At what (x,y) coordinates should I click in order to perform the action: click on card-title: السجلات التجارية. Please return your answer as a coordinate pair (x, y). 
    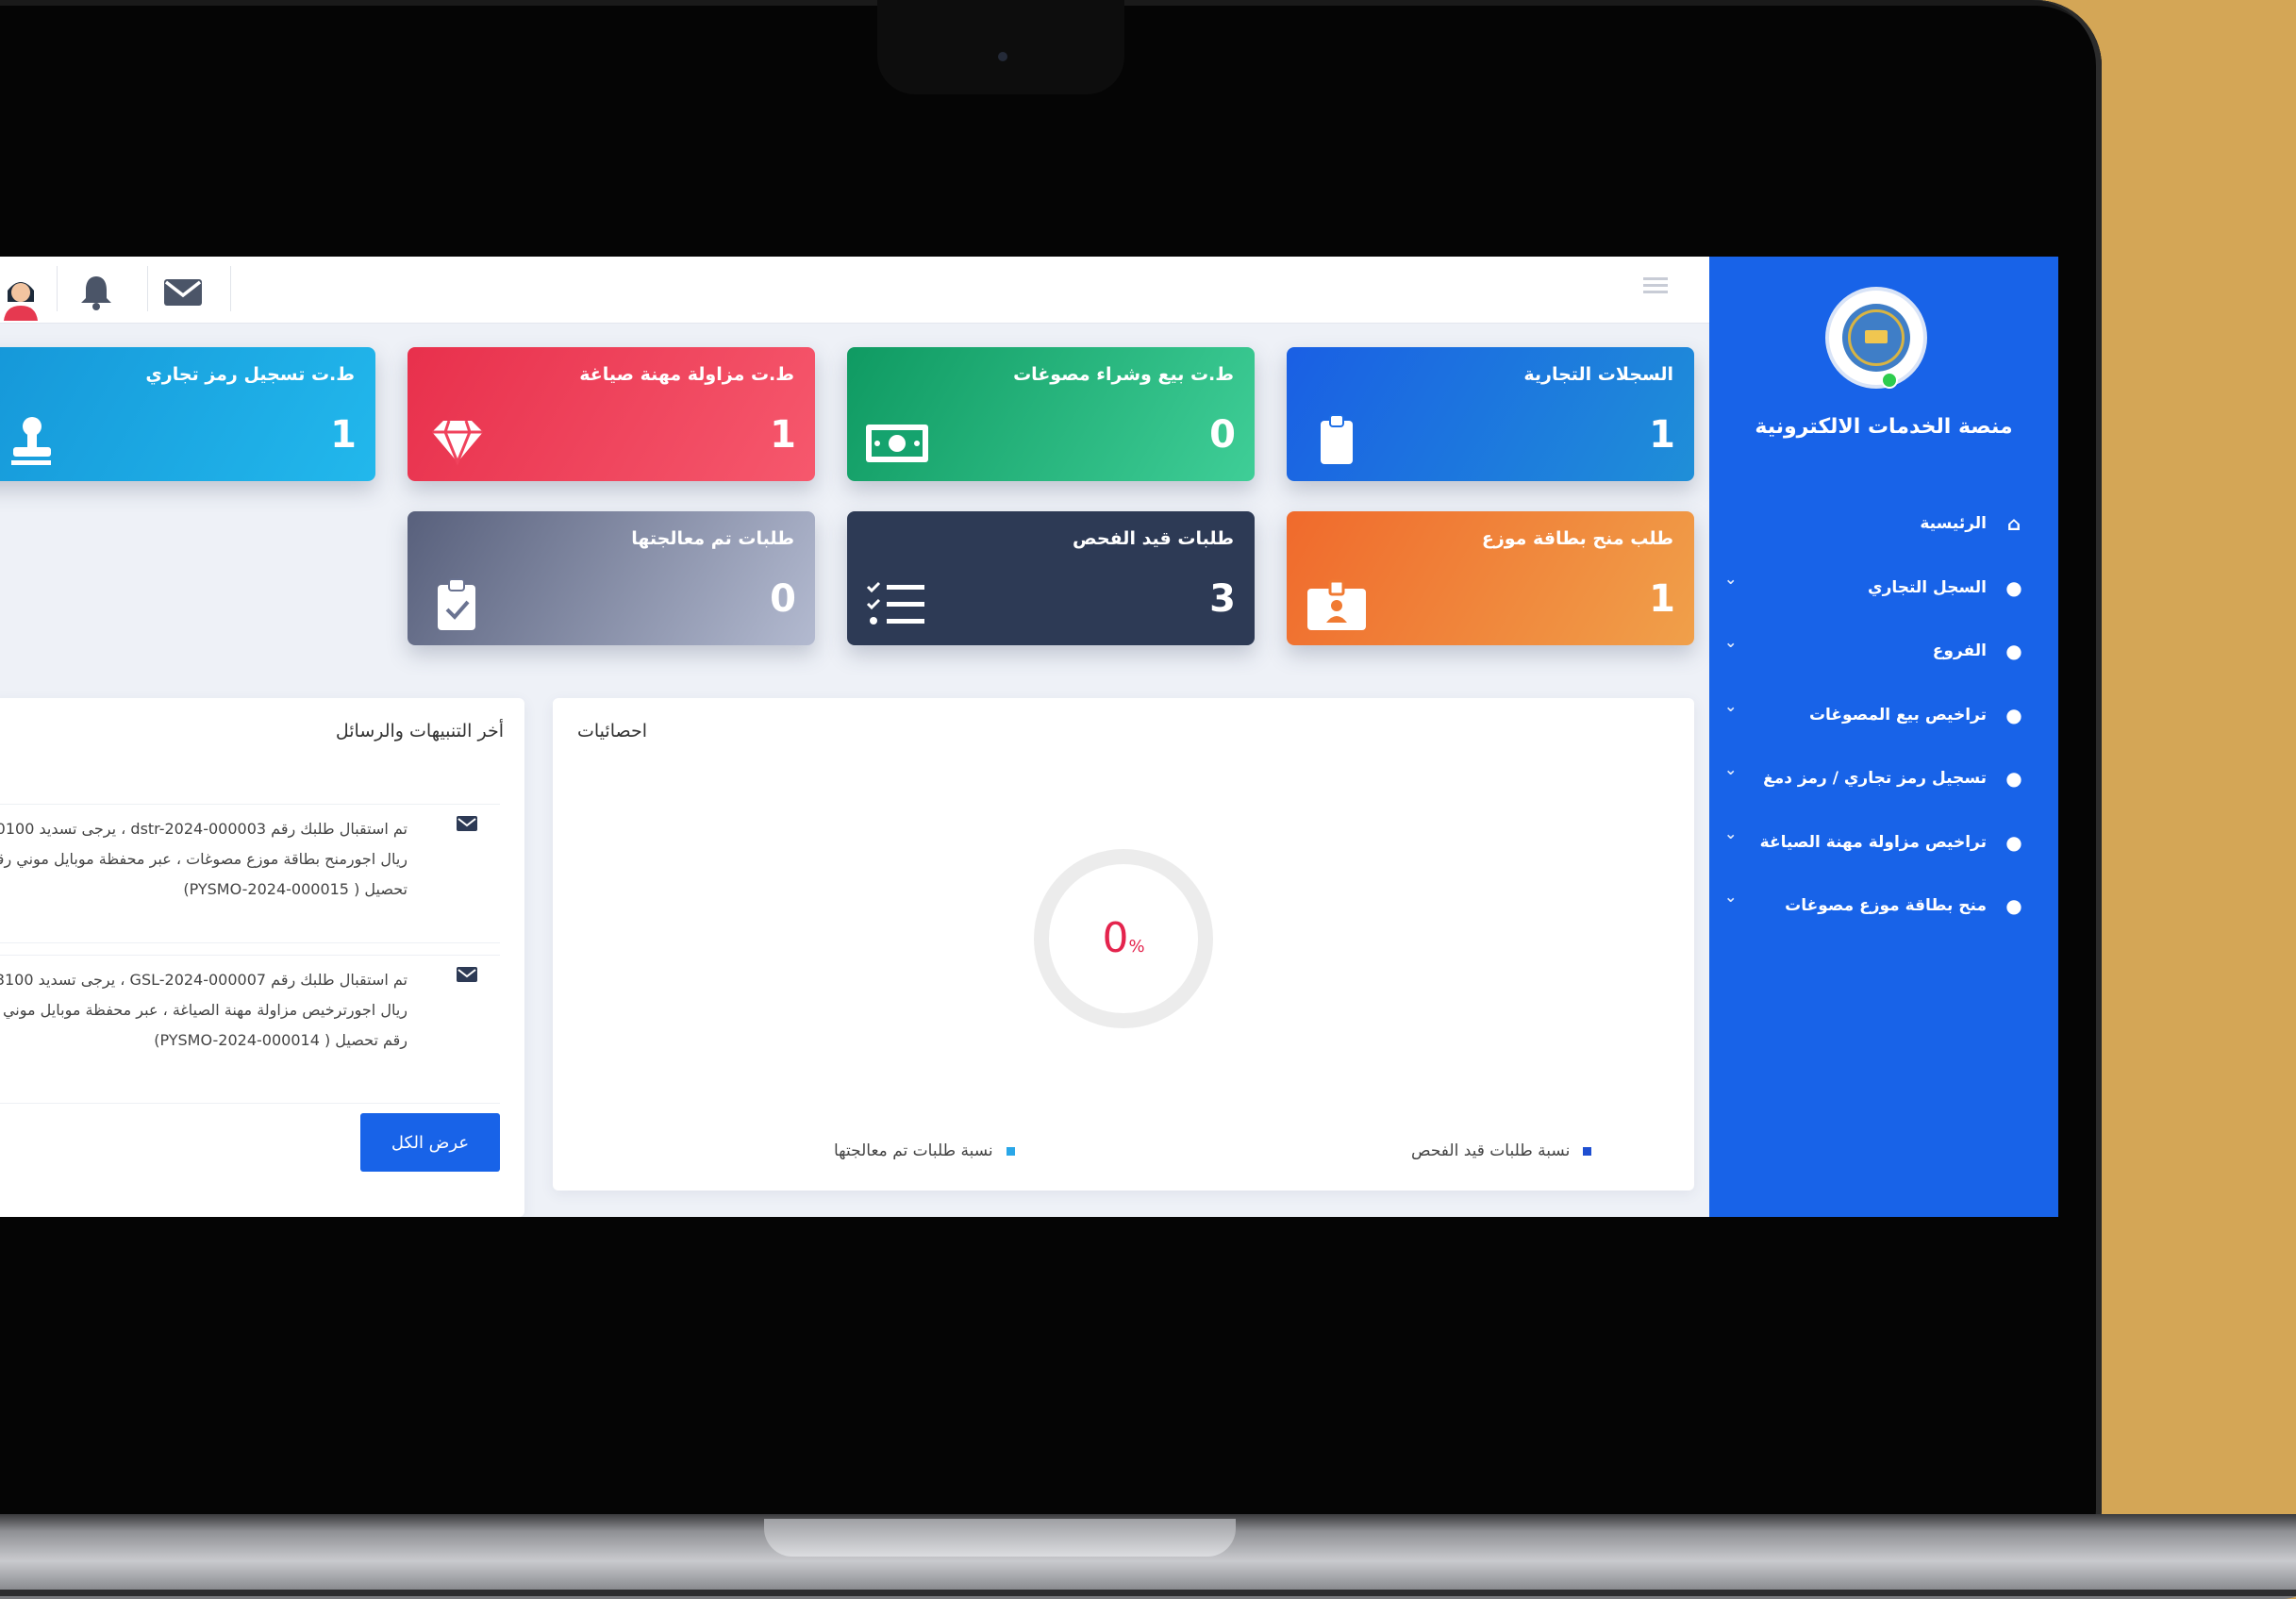
    Looking at the image, I should click on (1598, 374).